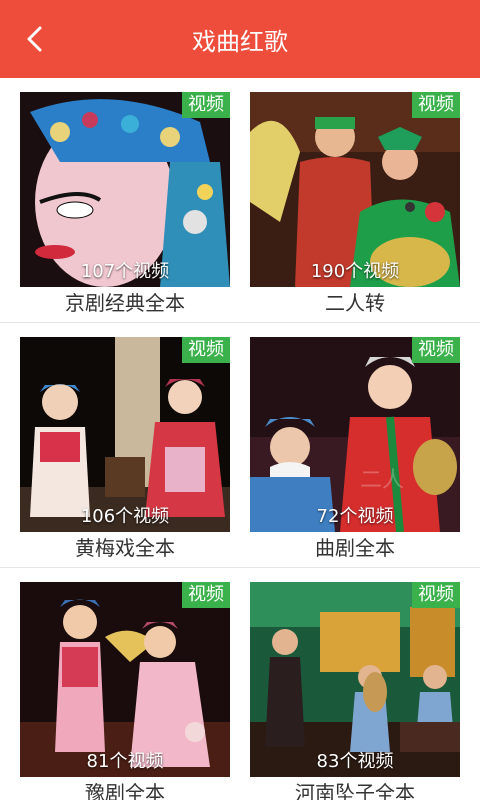 This screenshot has width=480, height=800. Describe the element at coordinates (125, 271) in the screenshot. I see `video-count: 107个视频` at that location.